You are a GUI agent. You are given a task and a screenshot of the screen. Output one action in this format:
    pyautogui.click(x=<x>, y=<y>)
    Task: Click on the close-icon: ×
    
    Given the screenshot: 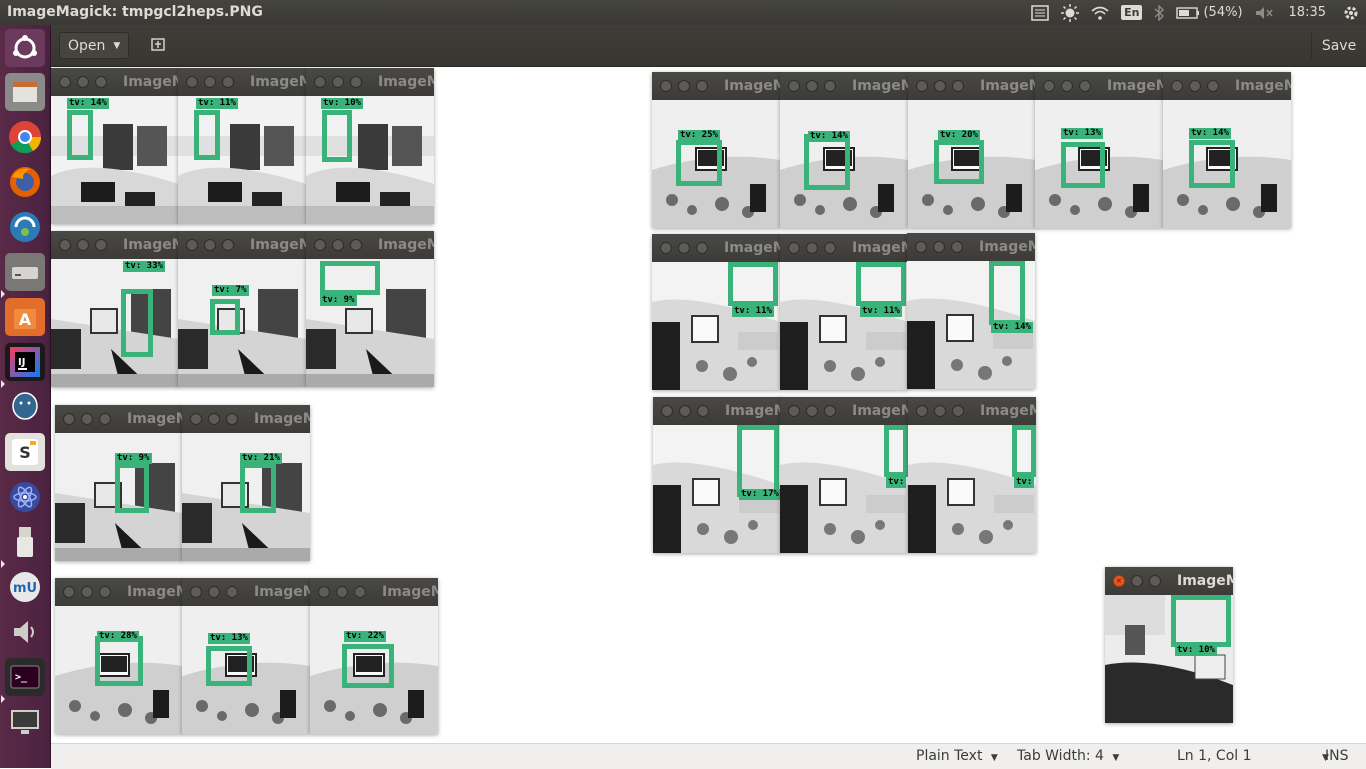 What is the action you would take?
    pyautogui.click(x=1119, y=581)
    